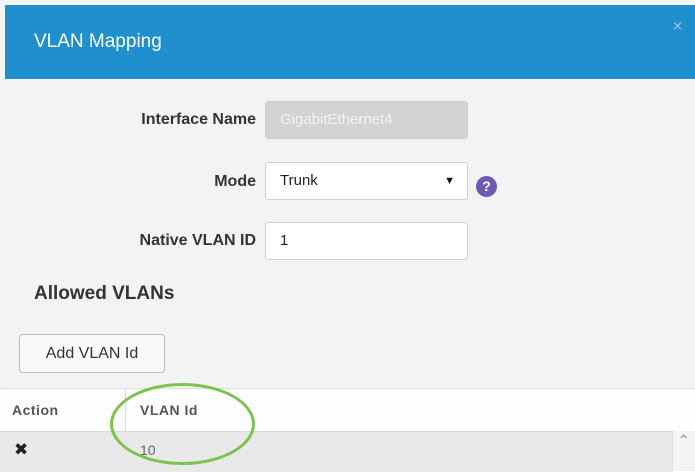  Describe the element at coordinates (336, 451) in the screenshot. I see `table-row: ✖ 10` at that location.